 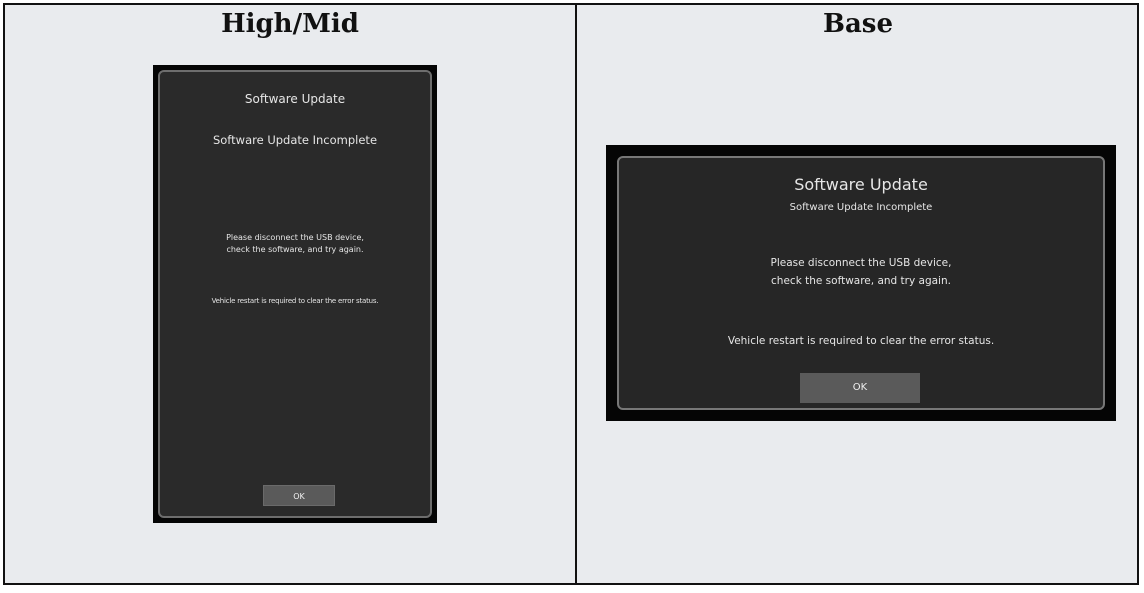 What do you see at coordinates (290, 24) in the screenshot?
I see `column-title-high-mid: High/Mid` at bounding box center [290, 24].